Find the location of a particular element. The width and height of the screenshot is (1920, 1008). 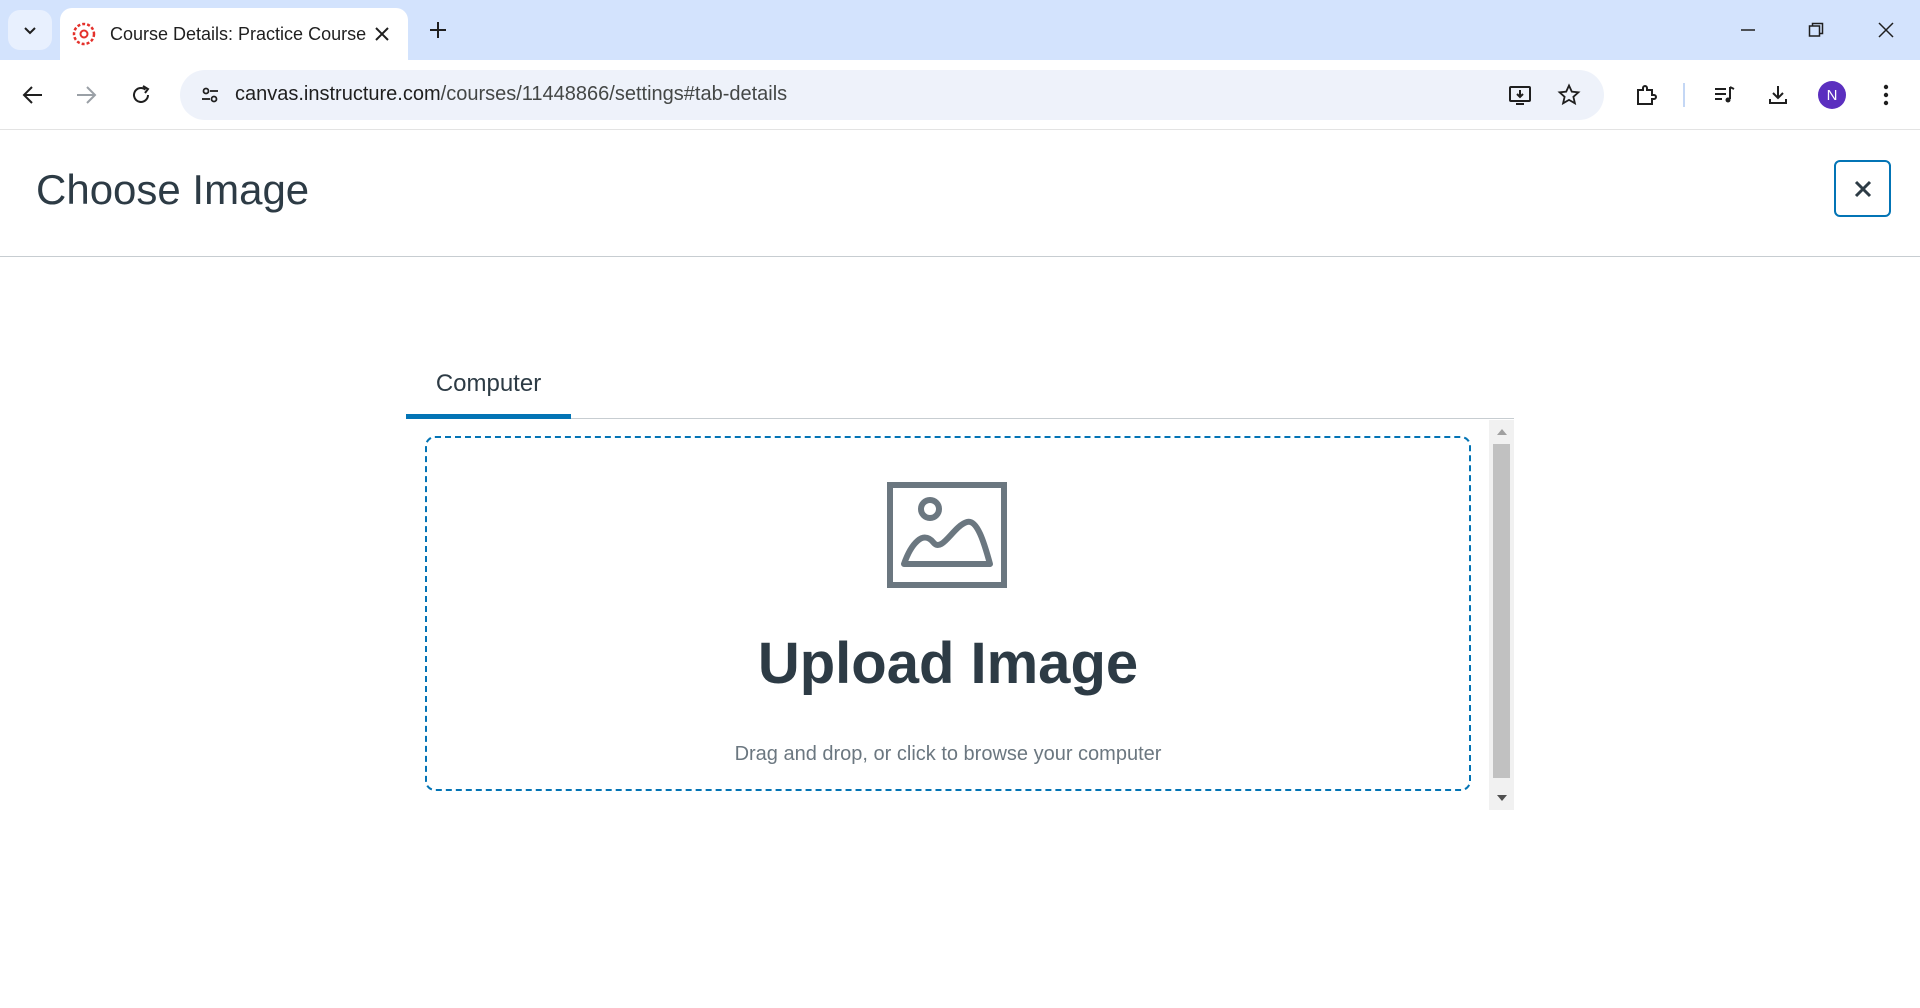

chevron-down-icon is located at coordinates (30, 31).